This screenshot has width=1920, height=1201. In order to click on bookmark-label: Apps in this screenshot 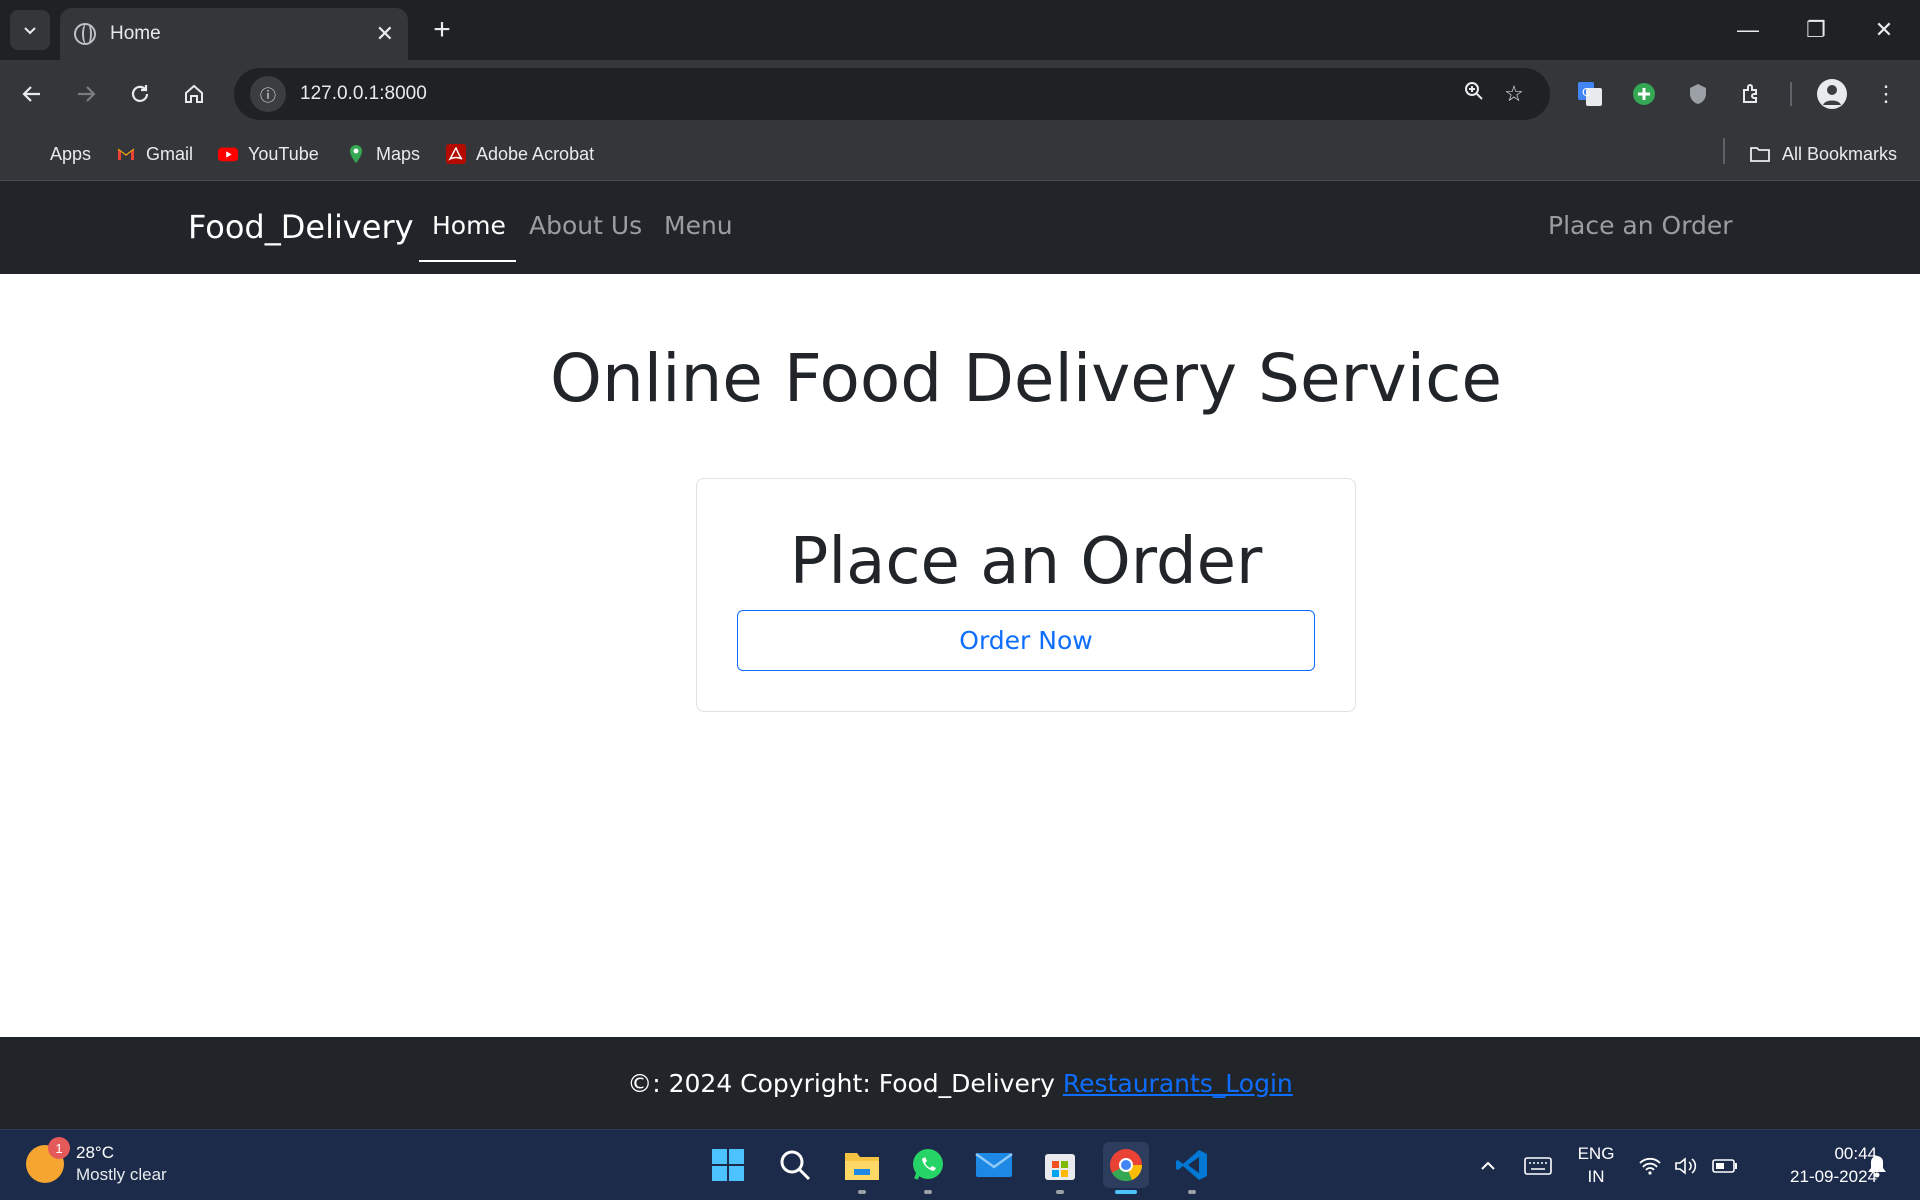, I will do `click(71, 153)`.